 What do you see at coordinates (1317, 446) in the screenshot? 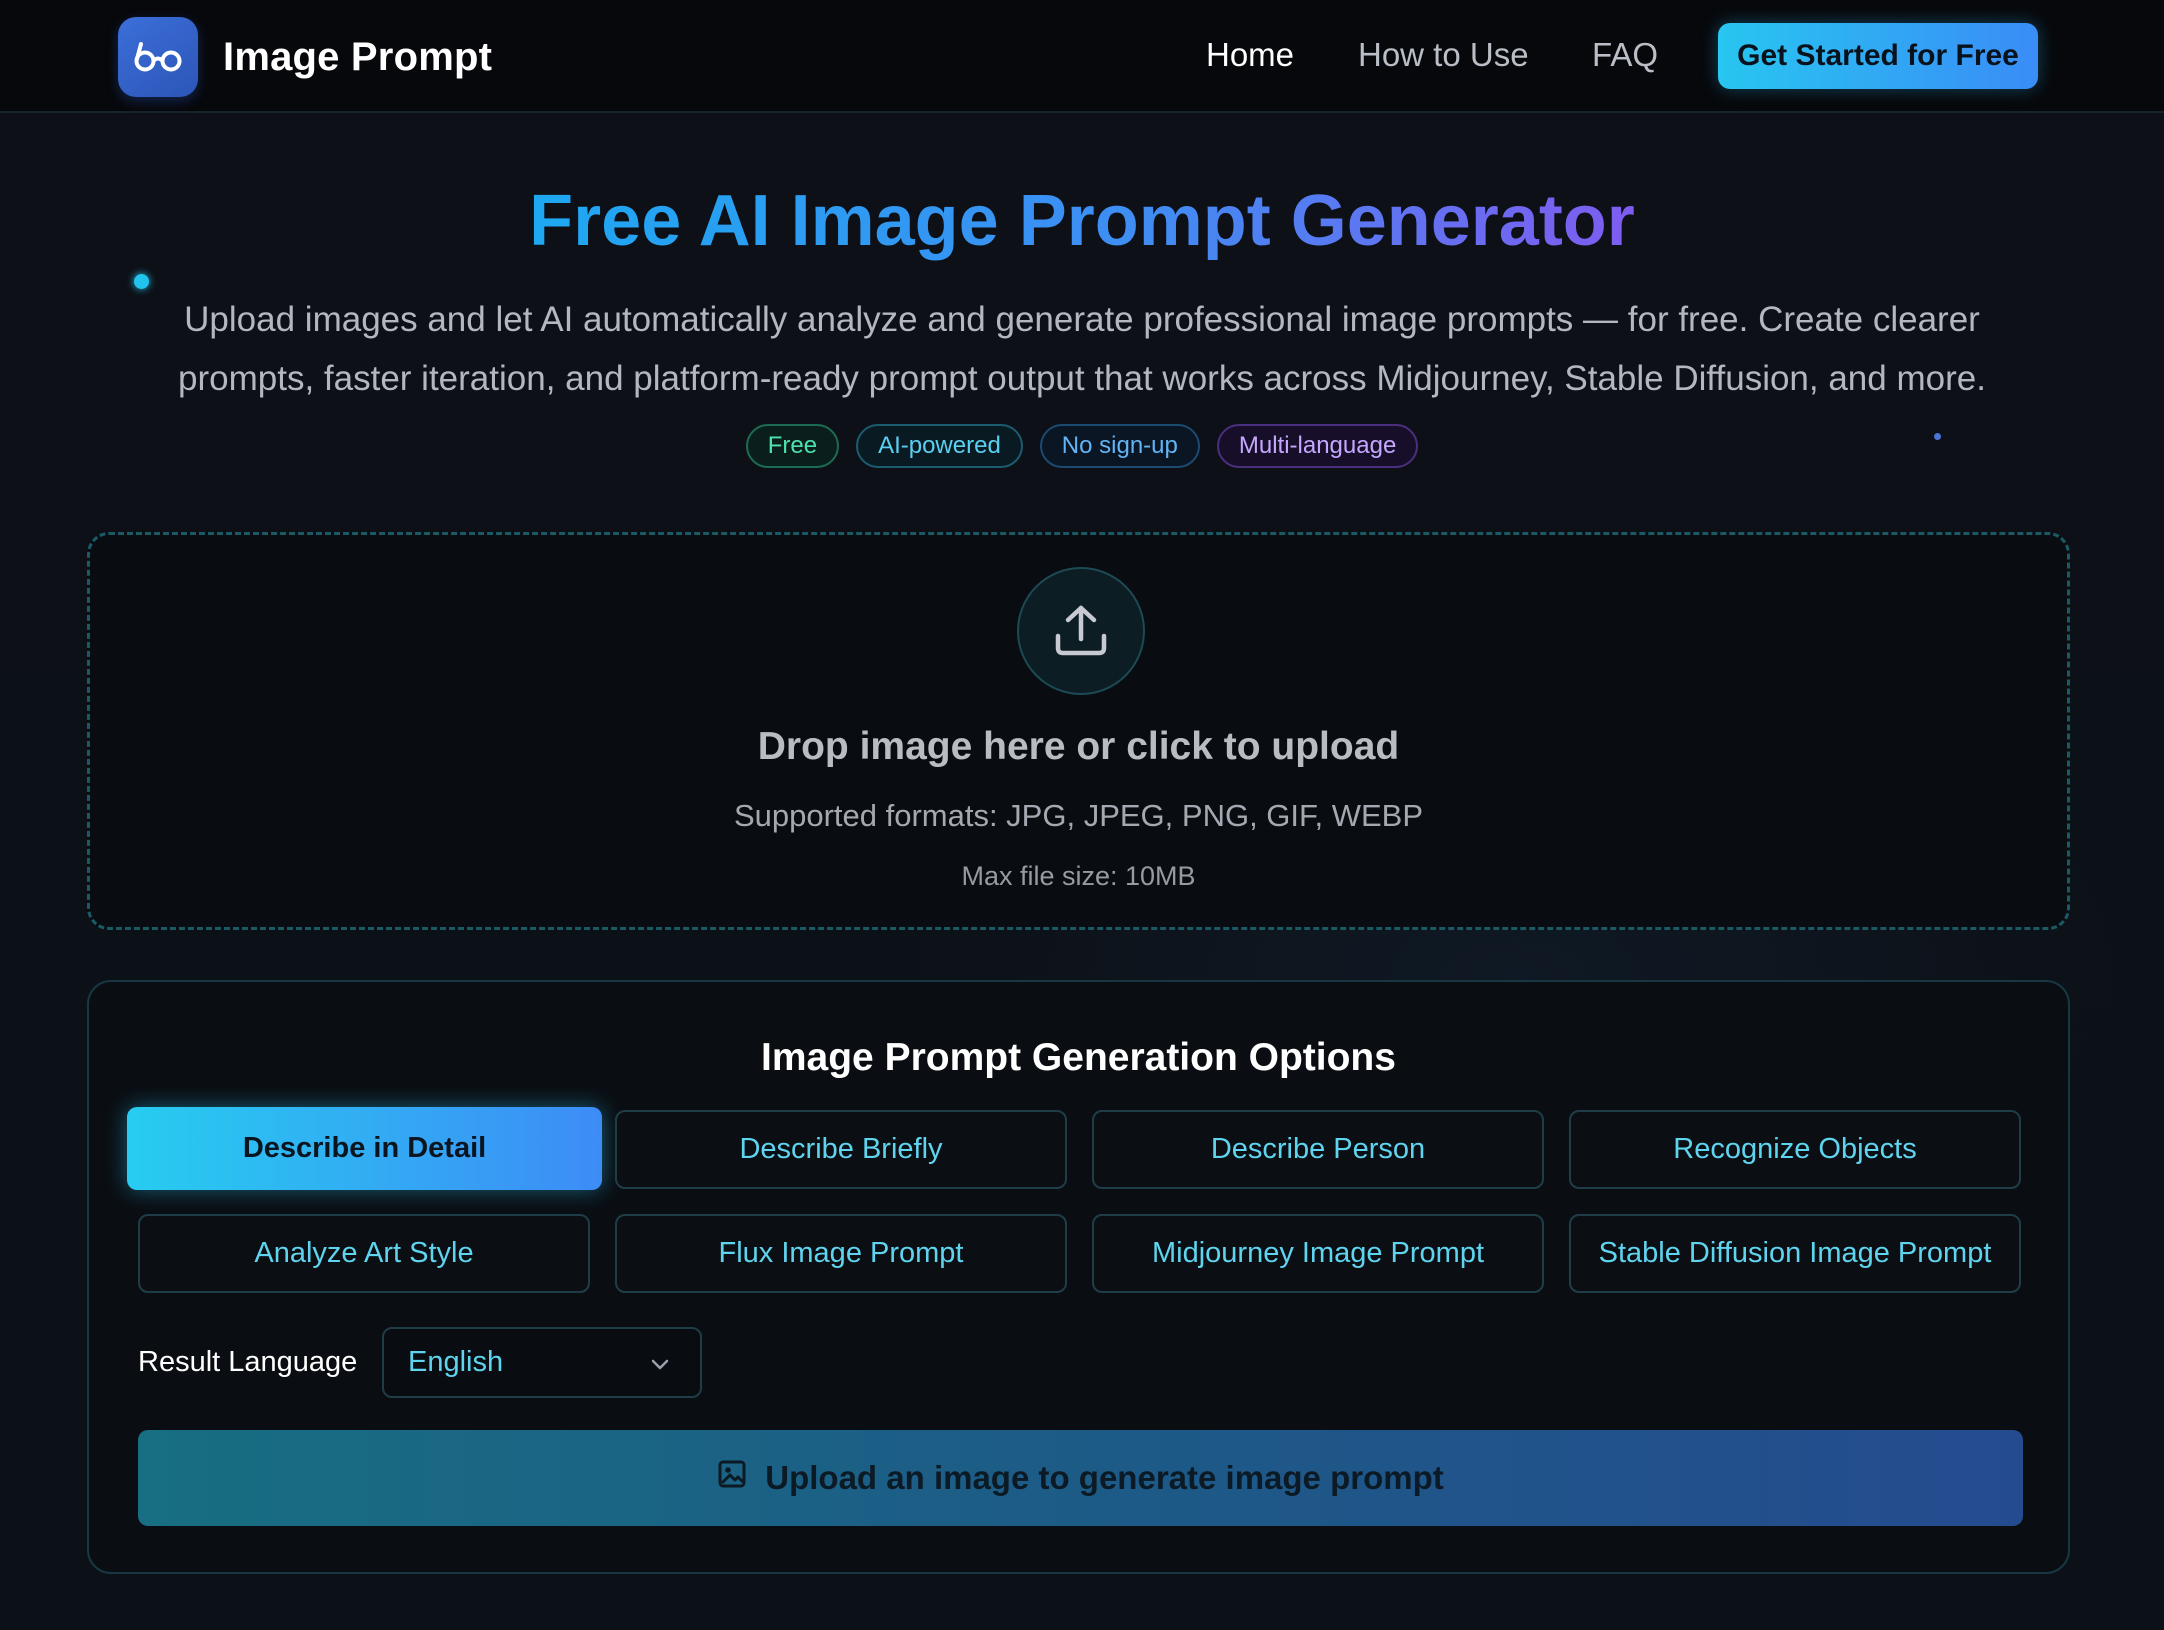
I see `tag-multi-language: Multi-language` at bounding box center [1317, 446].